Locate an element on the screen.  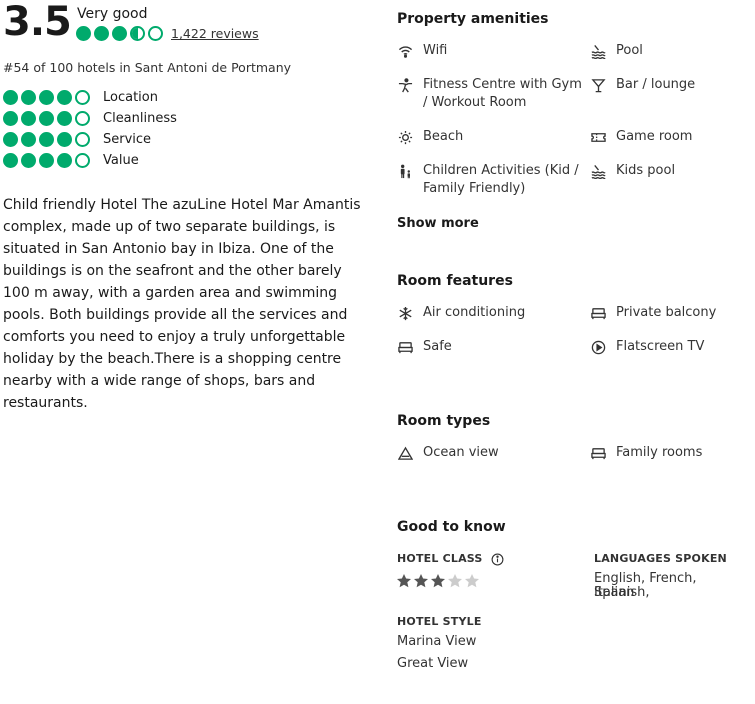
fitness-icon is located at coordinates (405, 85).